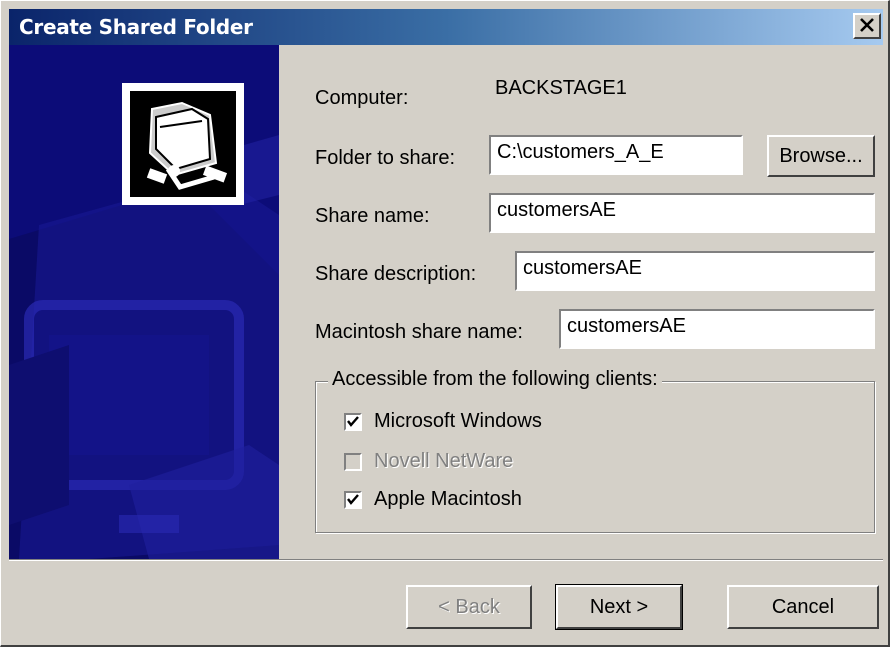 The image size is (890, 647). Describe the element at coordinates (448, 499) in the screenshot. I see `checkbox-label: Apple Macintosh` at that location.